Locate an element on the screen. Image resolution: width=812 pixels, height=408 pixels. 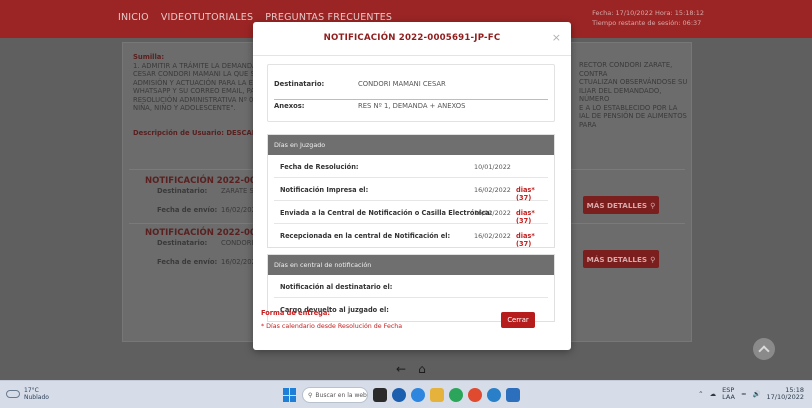
session-date: Fecha: 17/10/2022 Hora: 15:18:12 is located at coordinates (648, 13).